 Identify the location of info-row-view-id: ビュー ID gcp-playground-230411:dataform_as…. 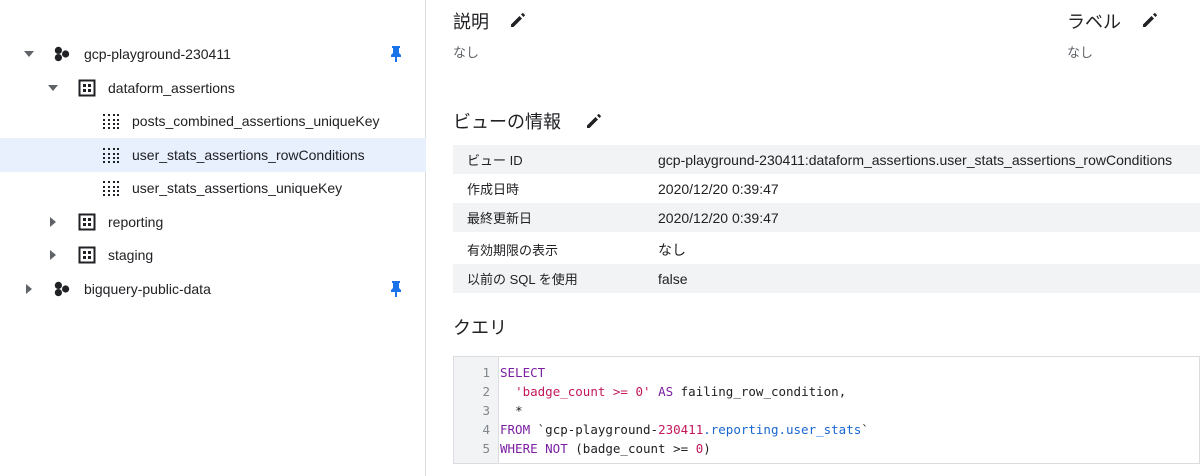
(826, 159).